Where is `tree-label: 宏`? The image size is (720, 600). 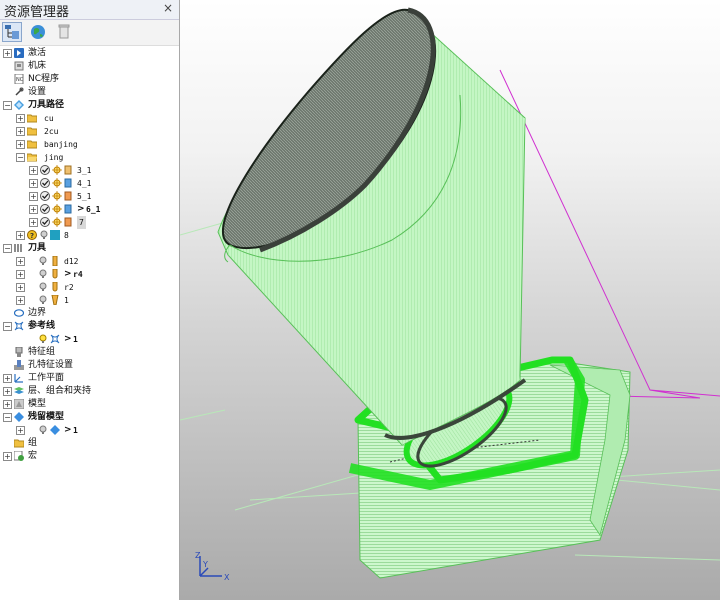
tree-label: 宏 is located at coordinates (33, 456).